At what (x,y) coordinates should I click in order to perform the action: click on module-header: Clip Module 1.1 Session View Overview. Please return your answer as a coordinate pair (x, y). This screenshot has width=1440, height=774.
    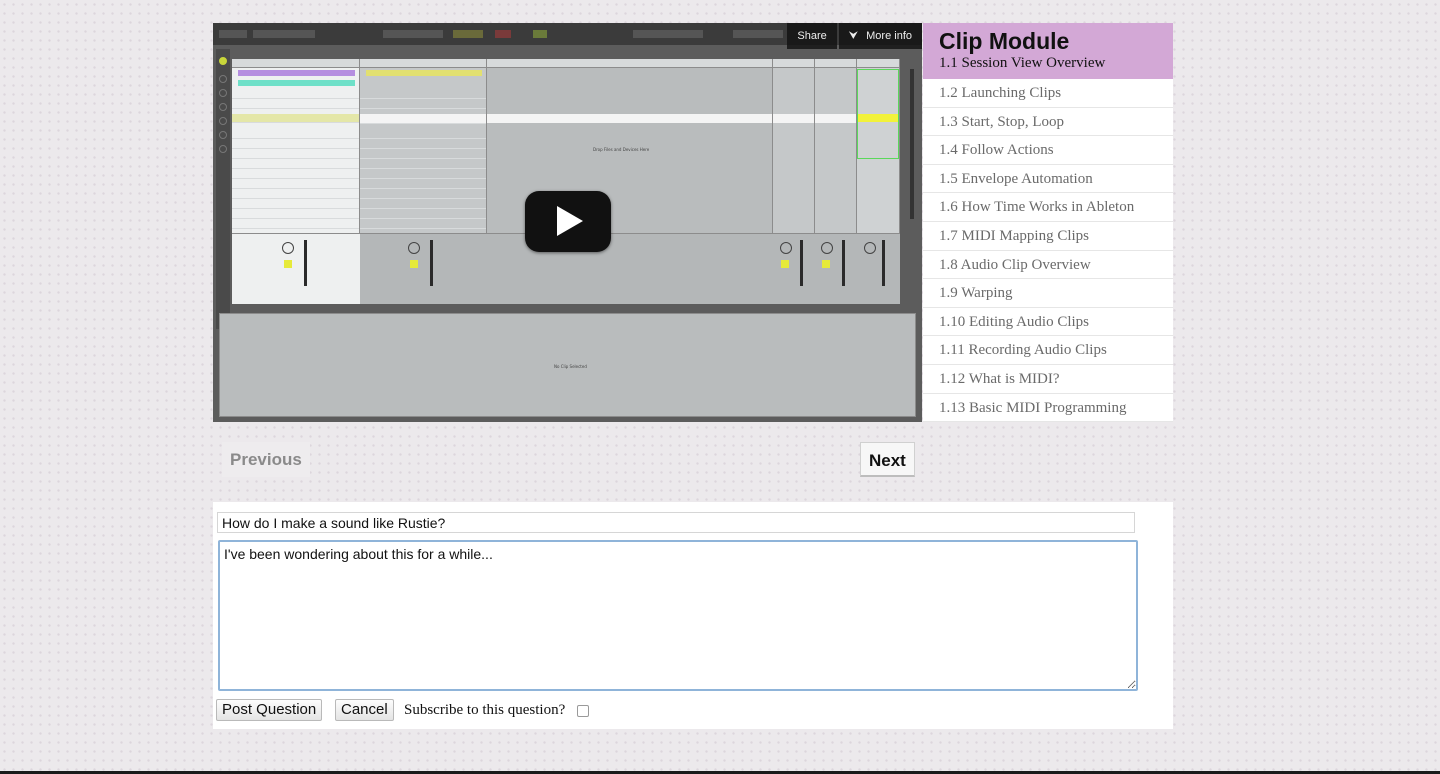
    Looking at the image, I should click on (1048, 51).